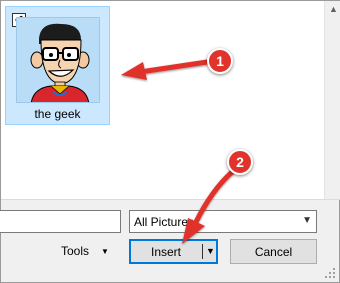  I want to click on insert-dropdown-arrow-icon: ▼, so click(210, 251).